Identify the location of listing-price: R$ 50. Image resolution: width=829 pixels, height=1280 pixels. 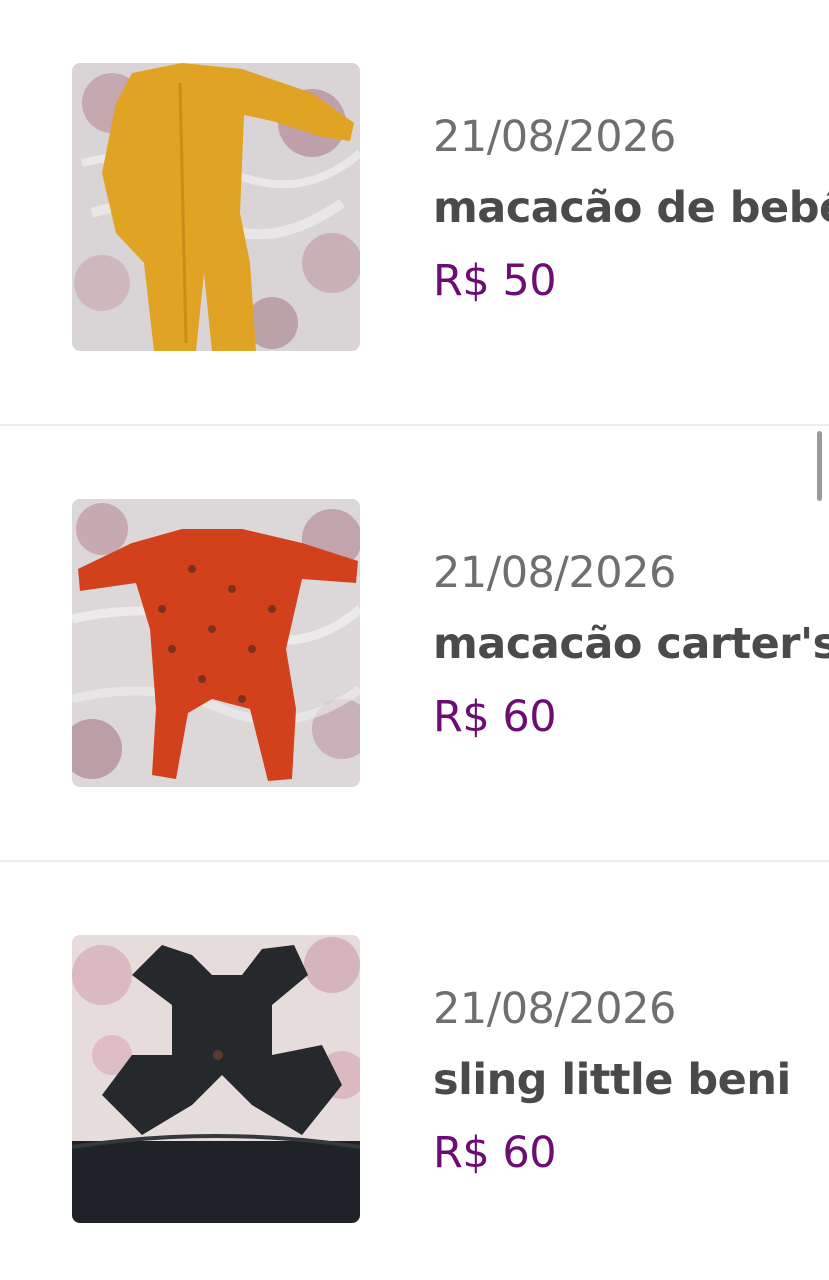
(495, 281).